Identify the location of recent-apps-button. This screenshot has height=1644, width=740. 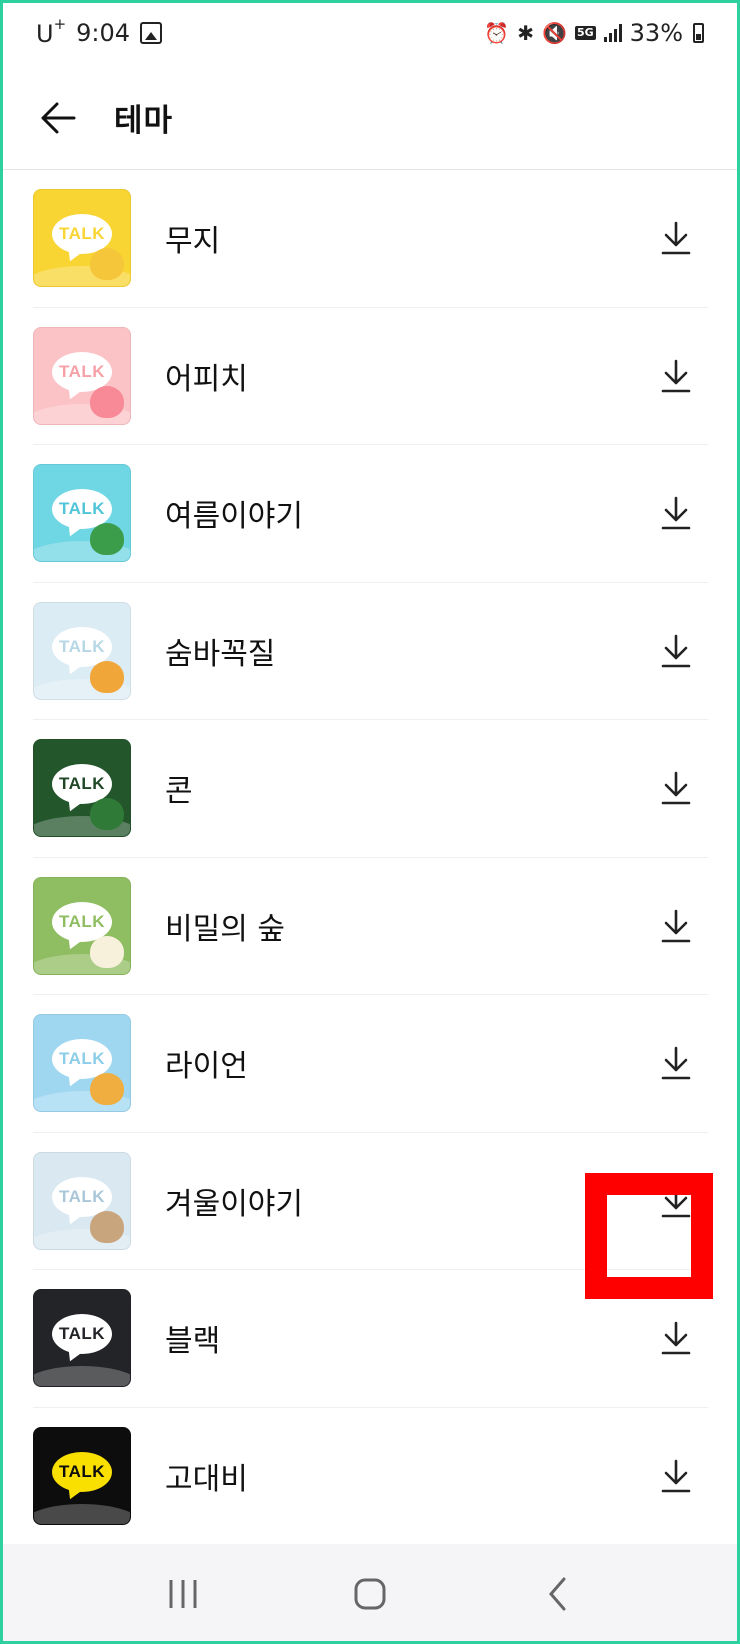
(183, 1594).